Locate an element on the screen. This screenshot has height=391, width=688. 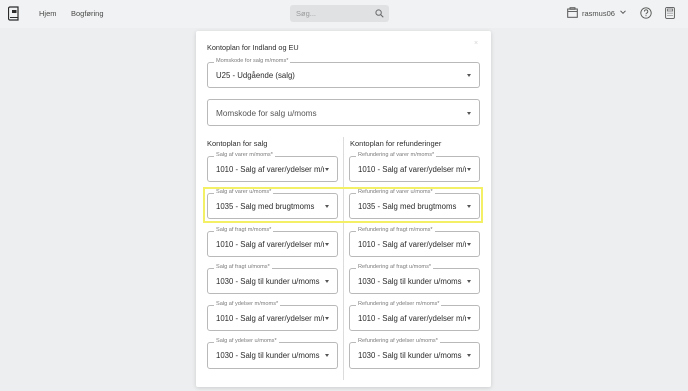
vat-code-sales-with-vat-label: Momskode for salg m/moms* is located at coordinates (252, 61).